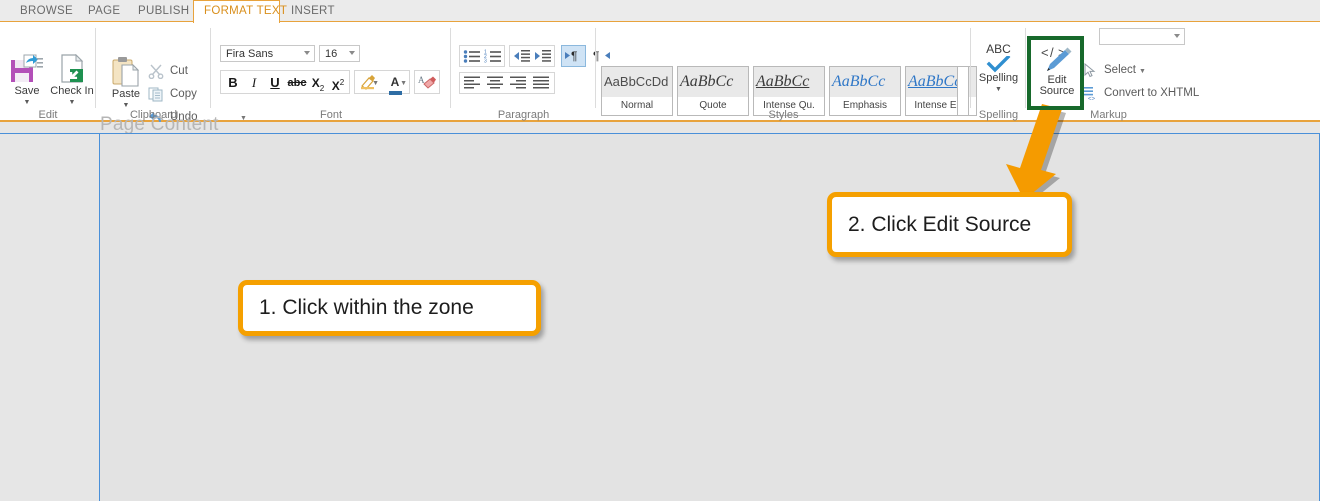  I want to click on font-family-input: Fira Sans, so click(267, 53).